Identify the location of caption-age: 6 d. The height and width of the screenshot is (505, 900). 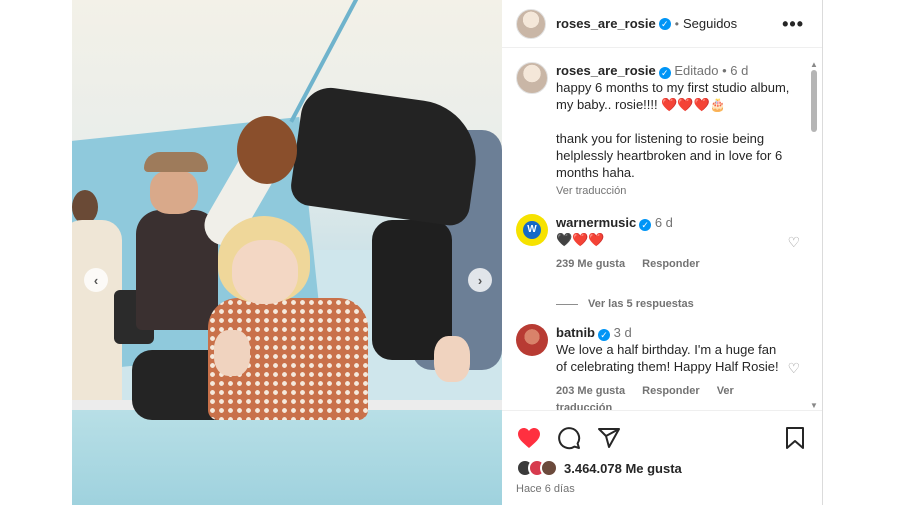
(739, 70).